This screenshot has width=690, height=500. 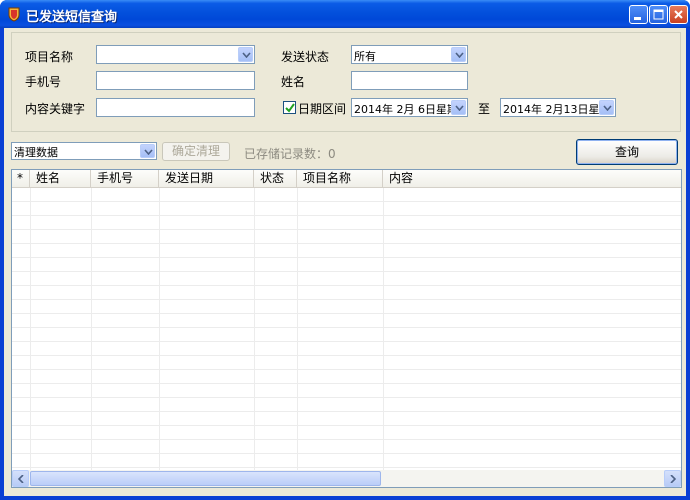 What do you see at coordinates (72, 17) in the screenshot?
I see `window-title: 已发送短信查询` at bounding box center [72, 17].